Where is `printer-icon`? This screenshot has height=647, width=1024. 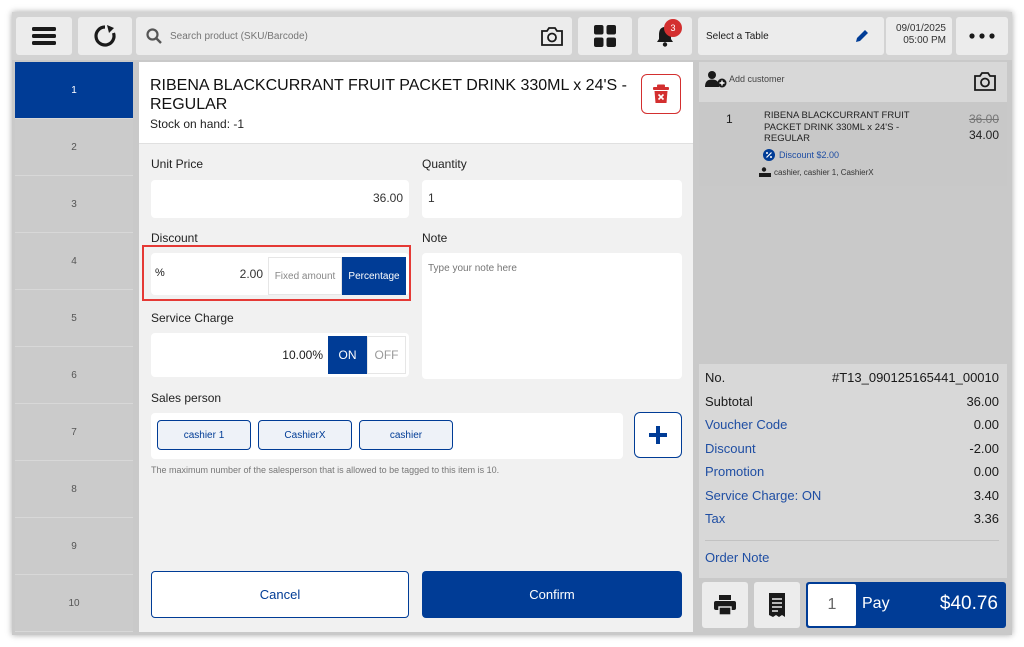
printer-icon is located at coordinates (725, 605).